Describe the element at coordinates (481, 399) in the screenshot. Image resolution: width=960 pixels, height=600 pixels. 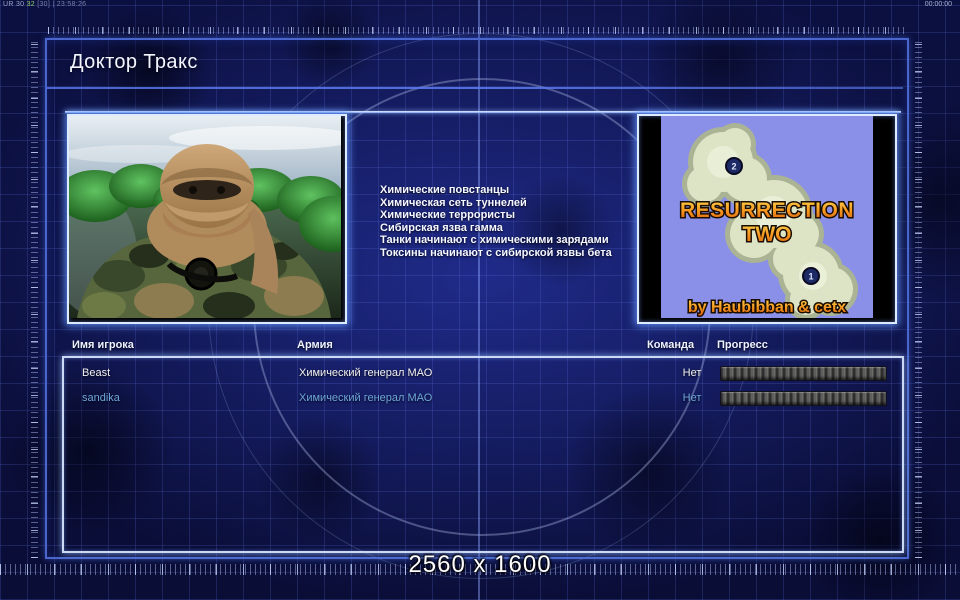
I see `player-row: sandika Химический генерал МАО Нет` at that location.